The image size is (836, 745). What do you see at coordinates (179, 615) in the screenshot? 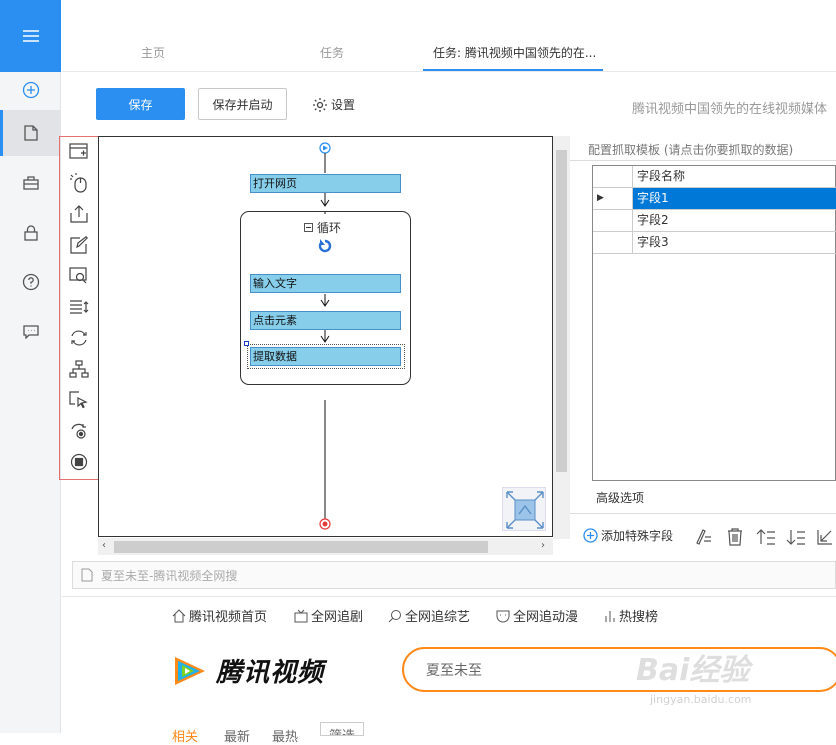
I see `home-icon` at bounding box center [179, 615].